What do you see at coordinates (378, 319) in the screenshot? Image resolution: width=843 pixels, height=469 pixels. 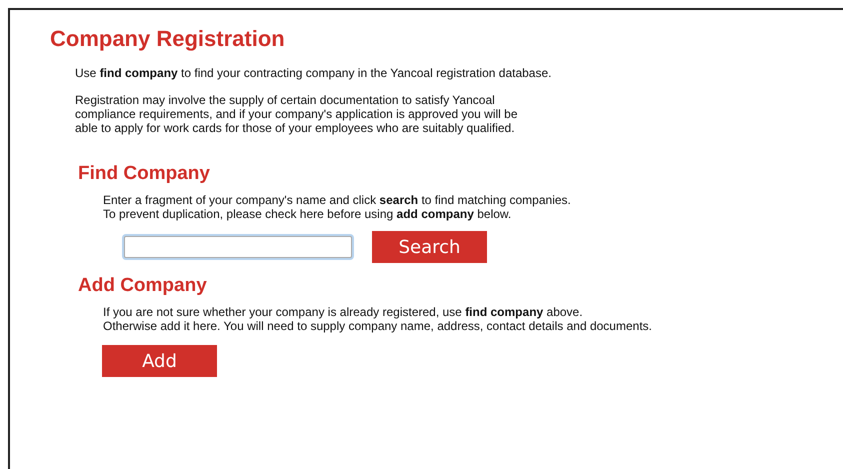 I see `section-description: If you are not sure whether your company is already registered, use find company above. Otherwise add it here. You will need to supply company name, address, contact details and documents.` at bounding box center [378, 319].